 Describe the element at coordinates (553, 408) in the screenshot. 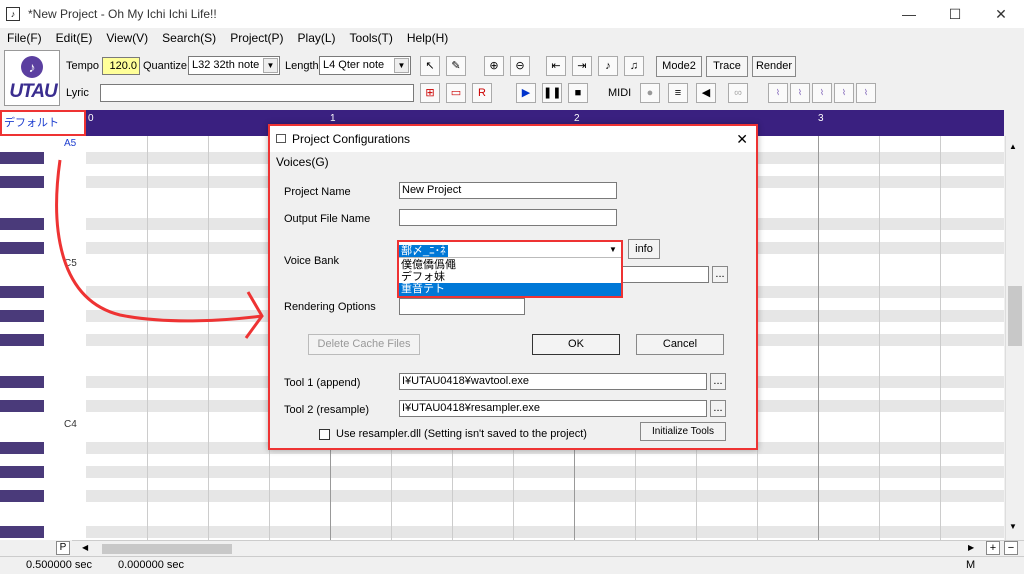

I see `tool2-input: I¥UTAU0418¥resampler.exe` at that location.